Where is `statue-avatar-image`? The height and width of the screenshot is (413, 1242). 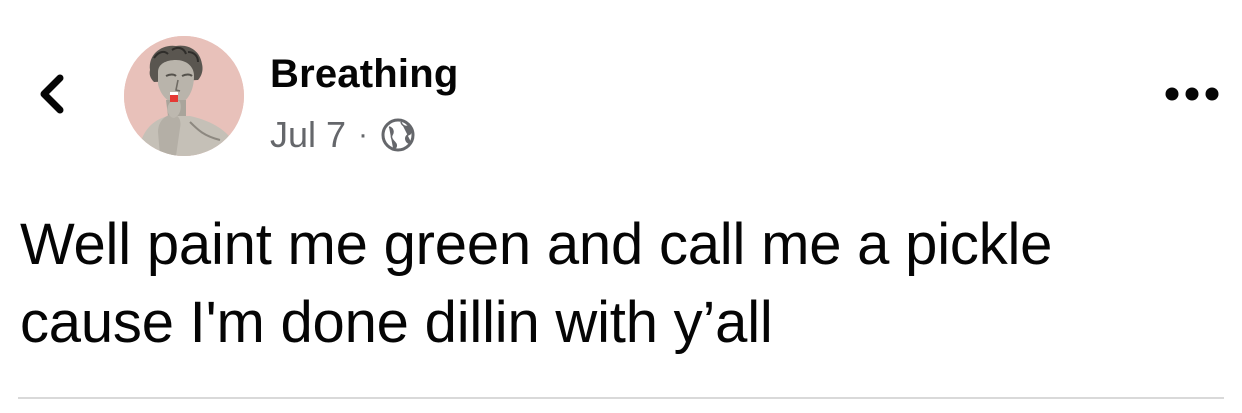 statue-avatar-image is located at coordinates (184, 96).